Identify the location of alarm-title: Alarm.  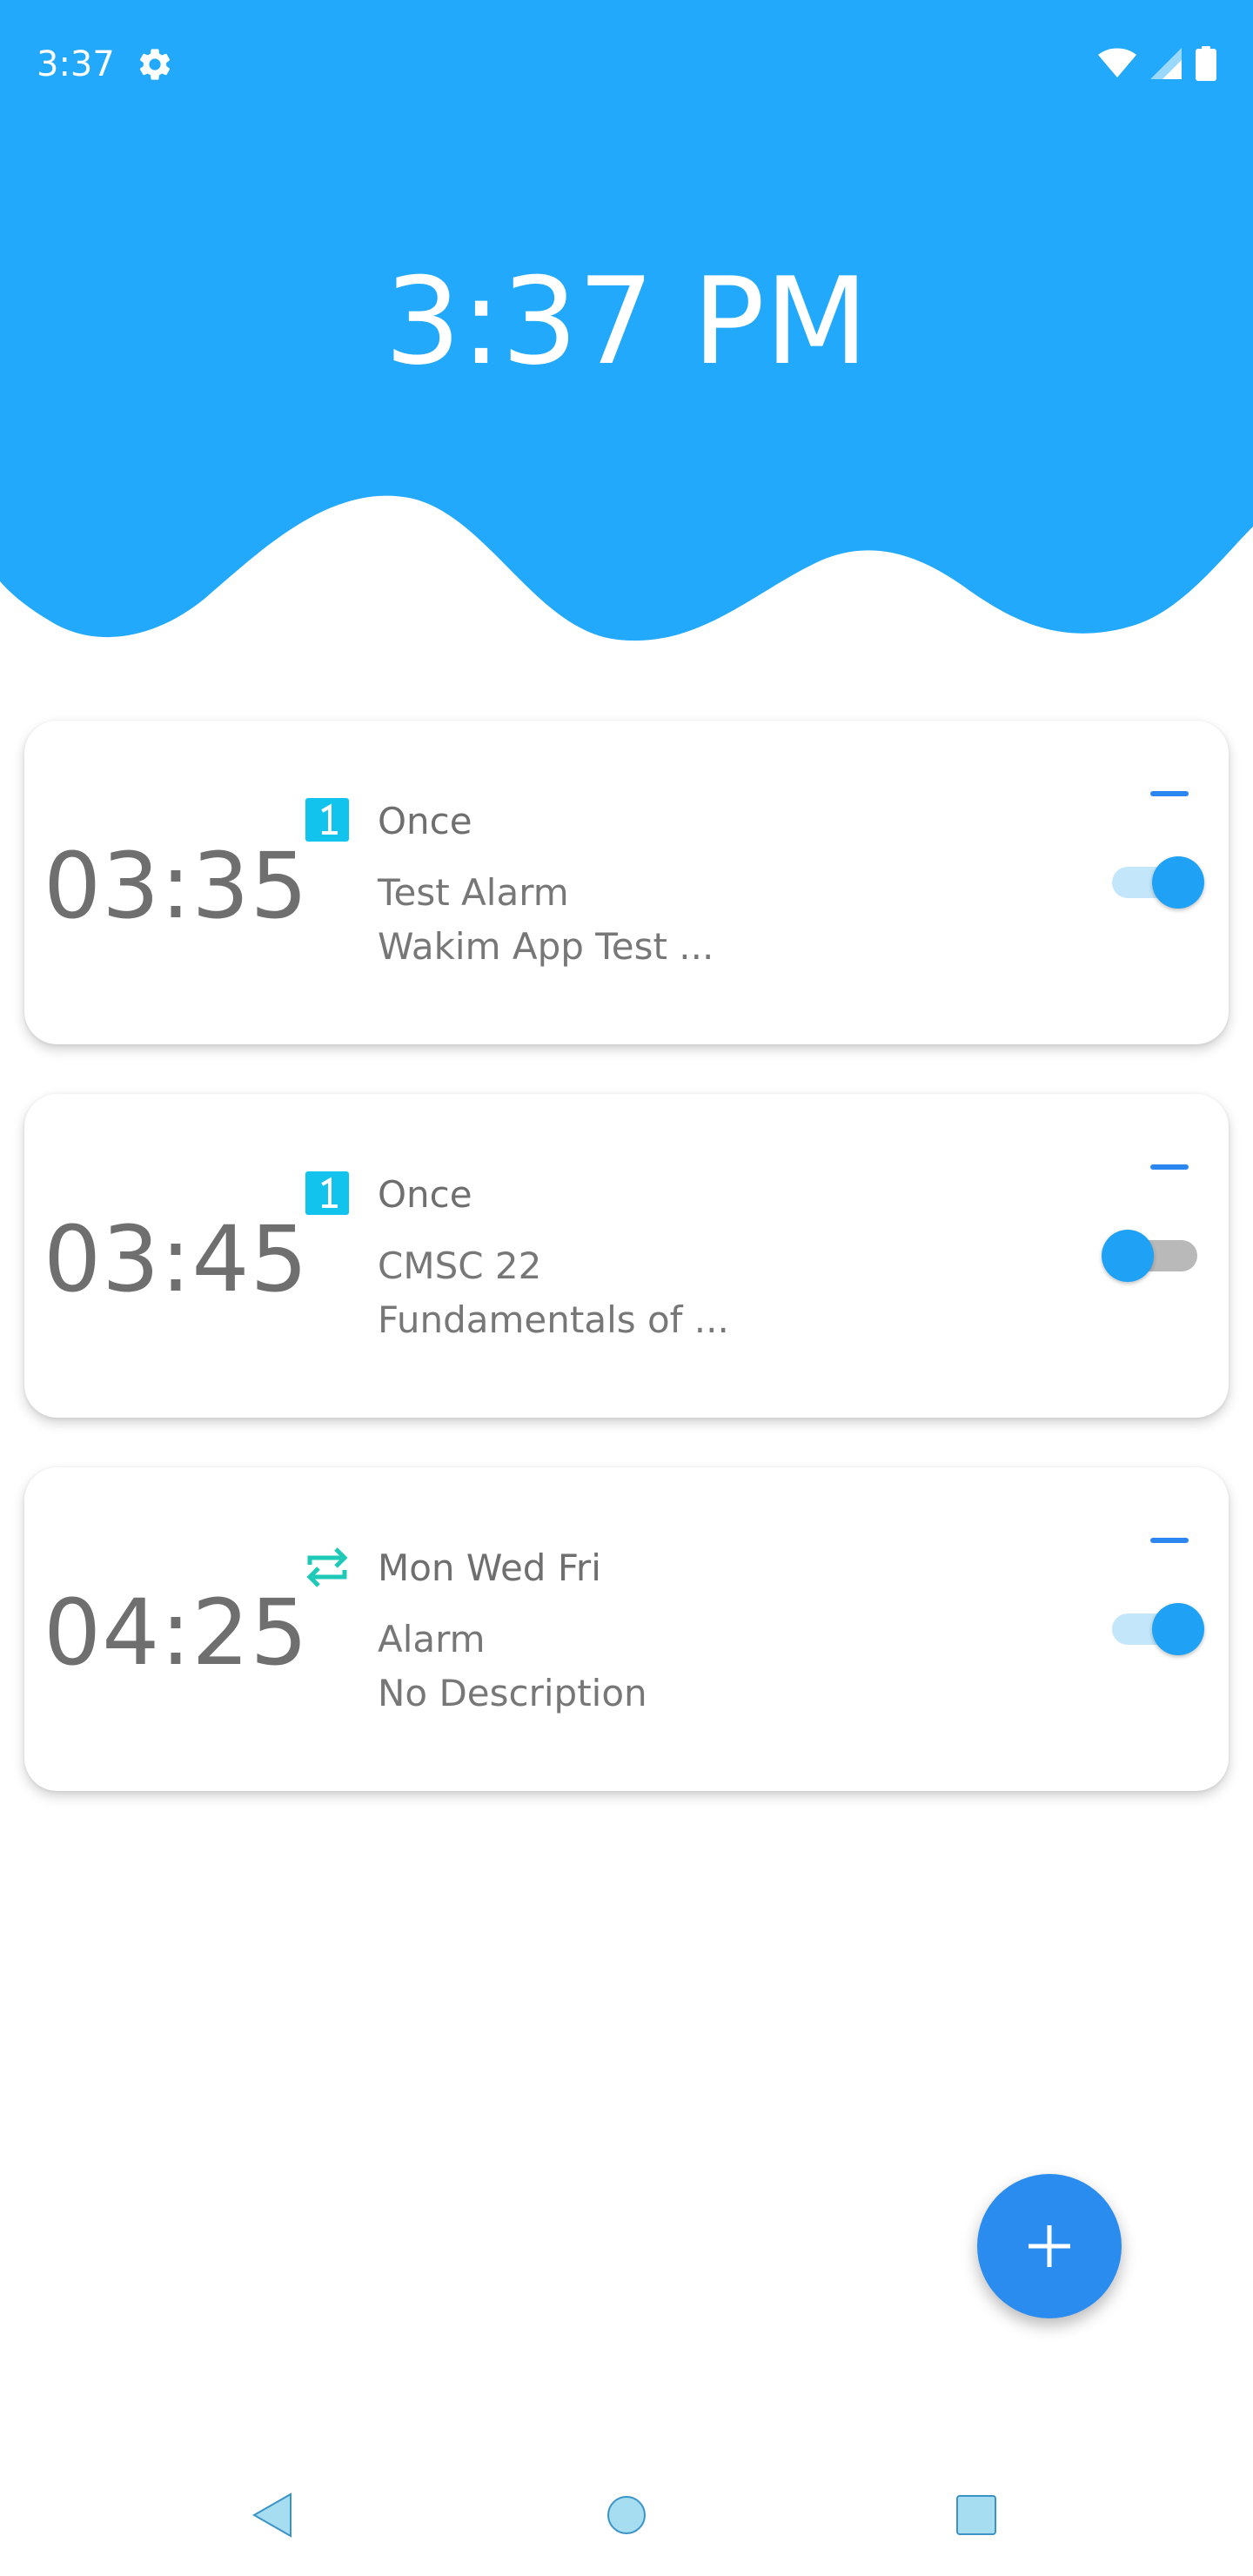
(432, 1639).